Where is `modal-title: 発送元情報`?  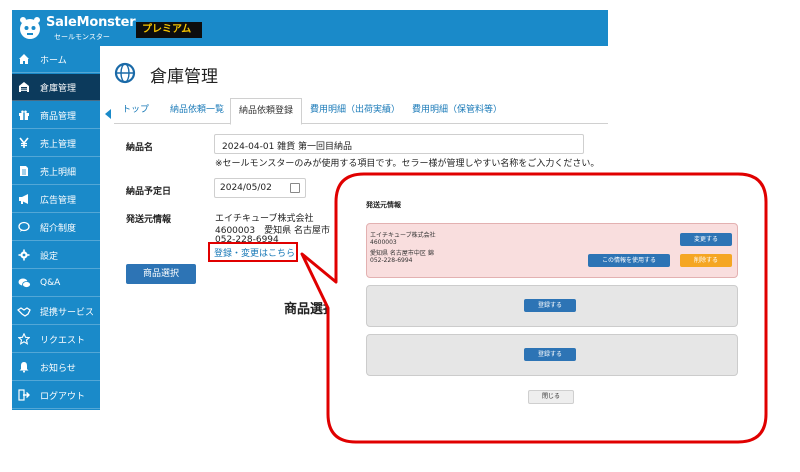
modal-title: 発送元情報 is located at coordinates (383, 205).